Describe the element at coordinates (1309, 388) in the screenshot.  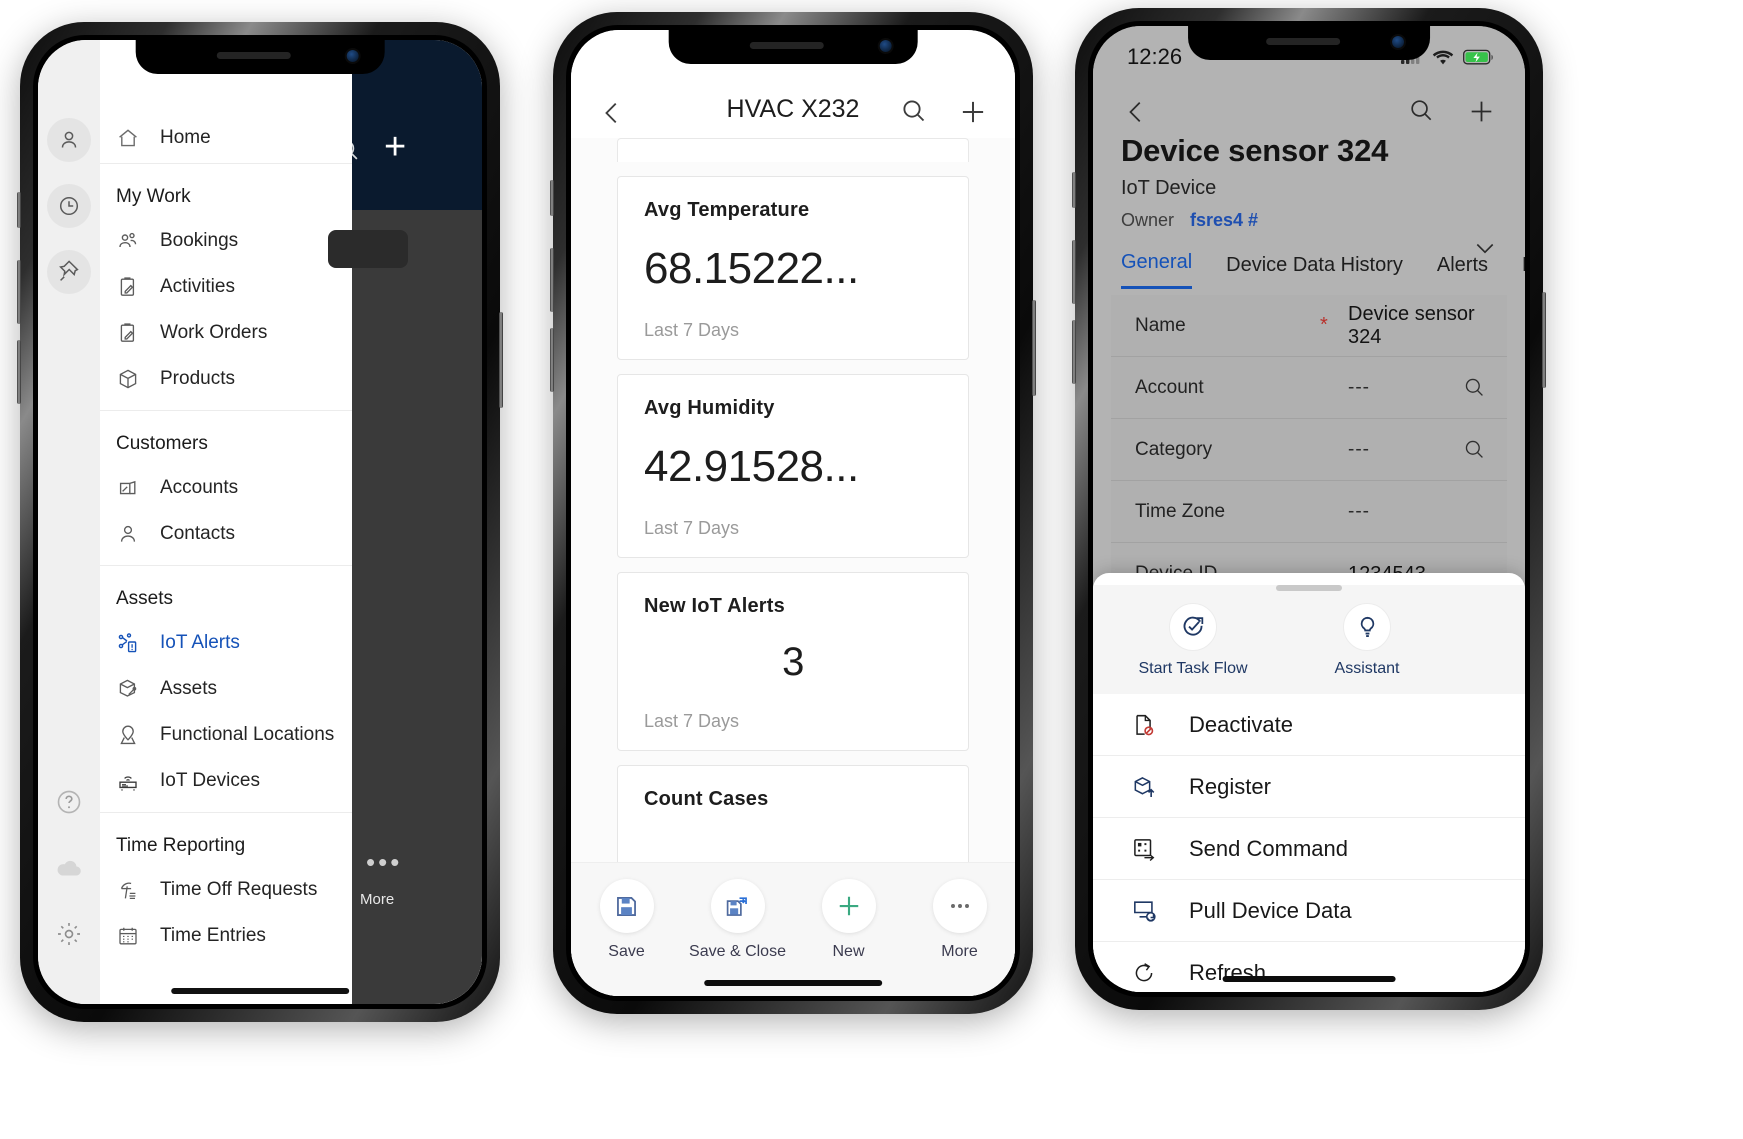
I see `field-row-account: Account ---` at that location.